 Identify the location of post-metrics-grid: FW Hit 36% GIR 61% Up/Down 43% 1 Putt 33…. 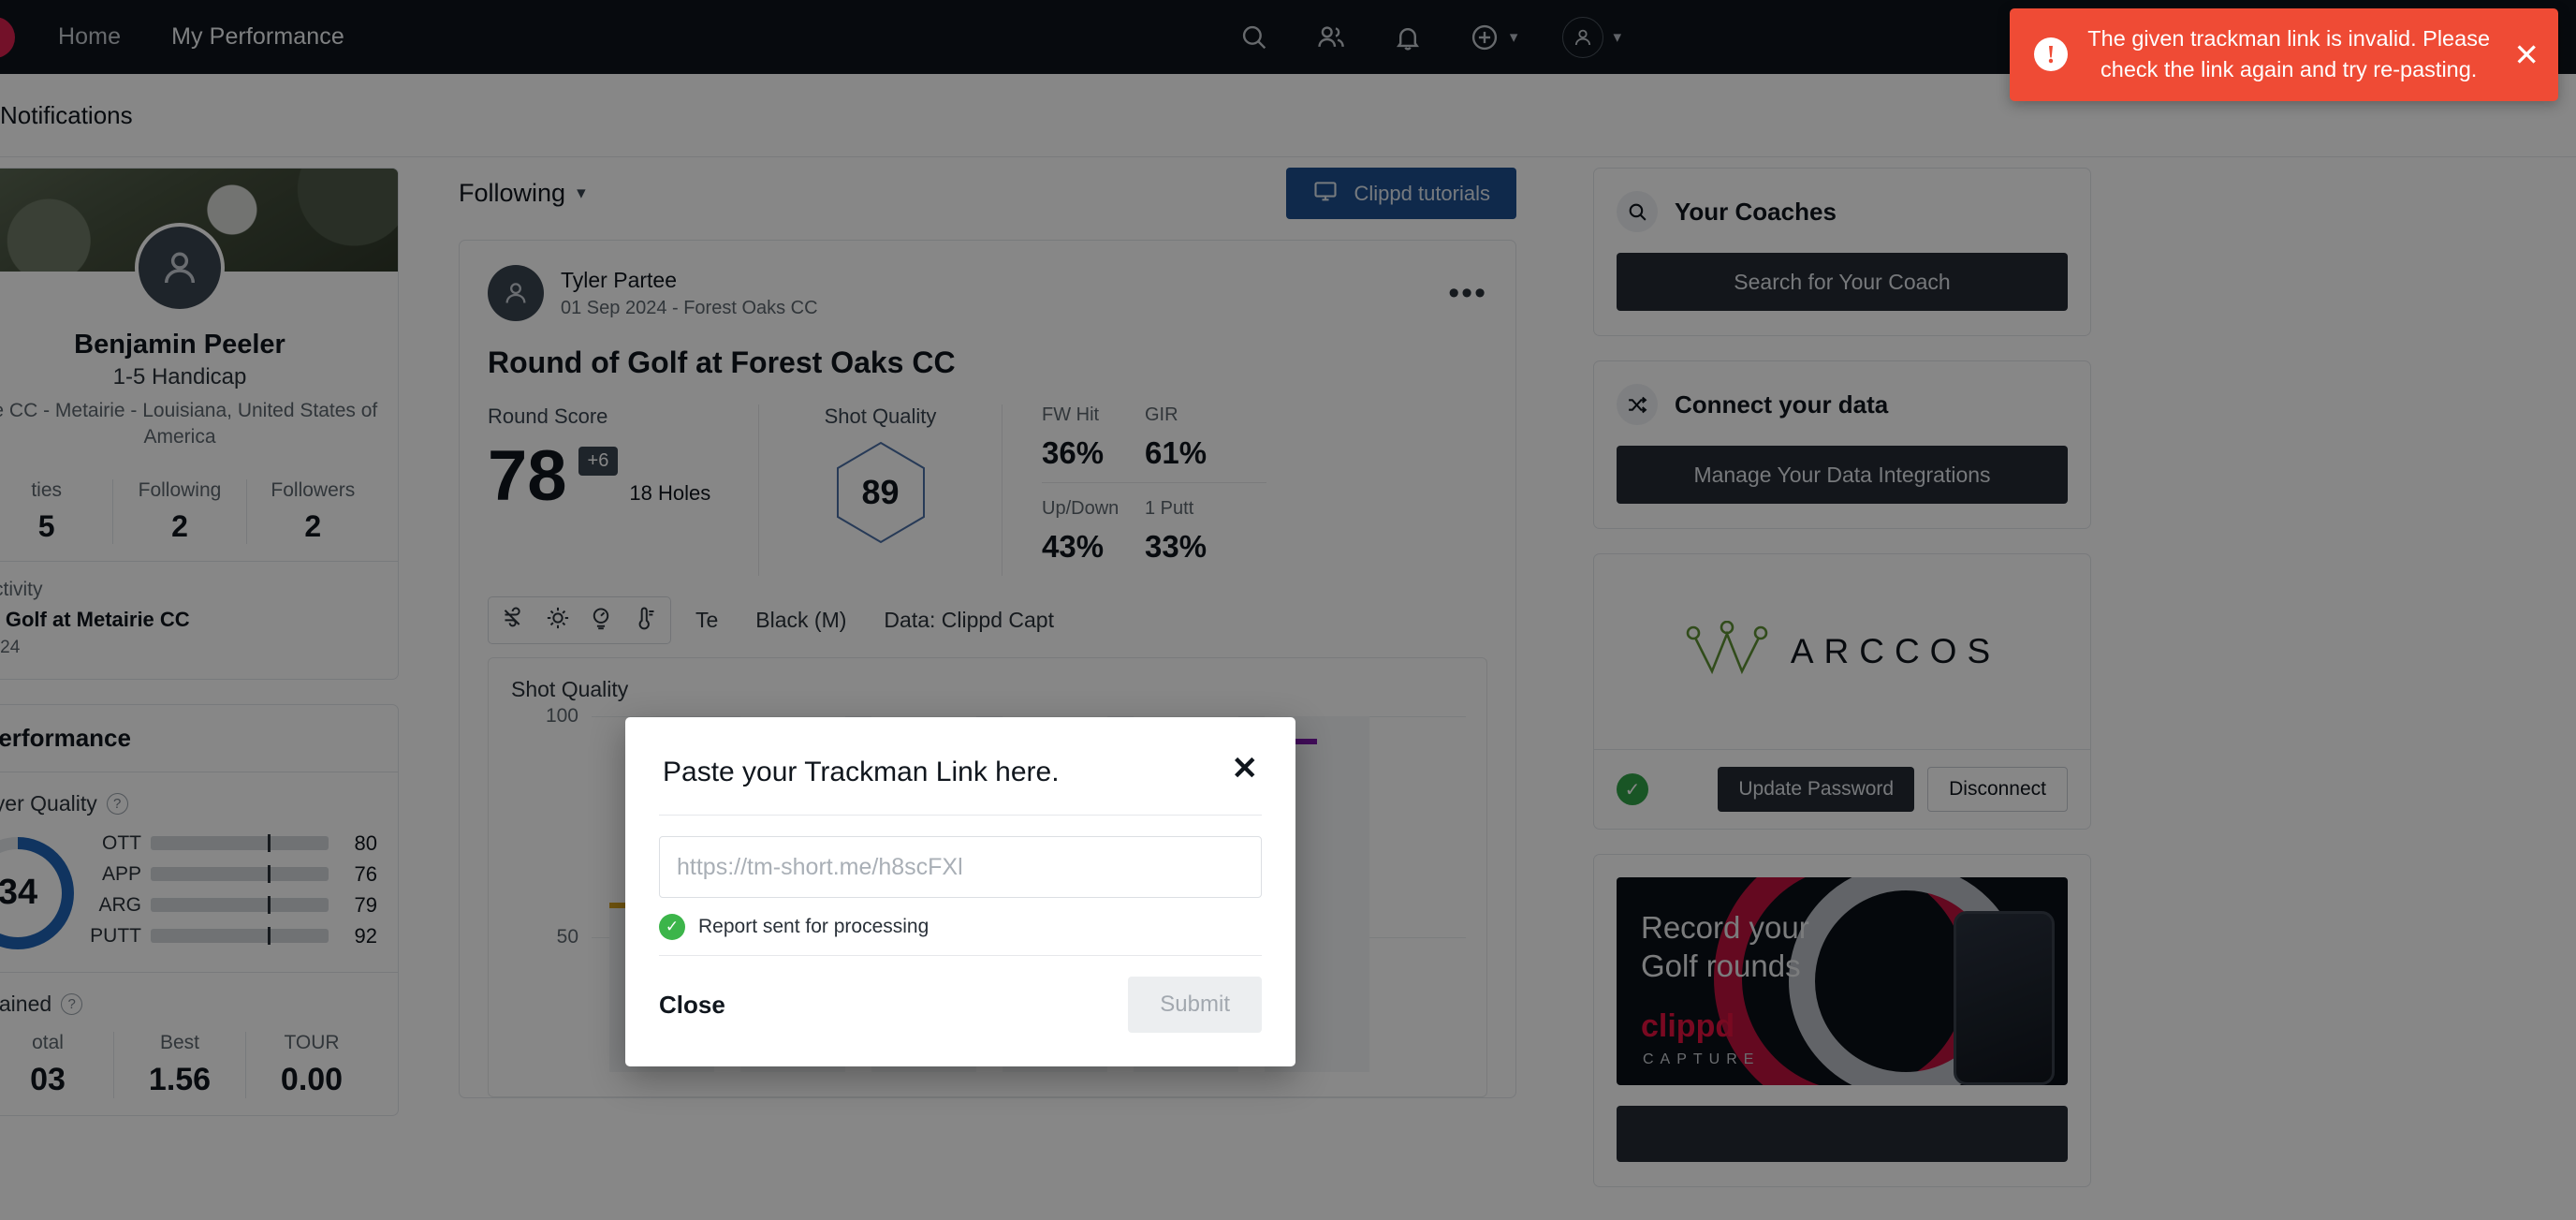
(1245, 490).